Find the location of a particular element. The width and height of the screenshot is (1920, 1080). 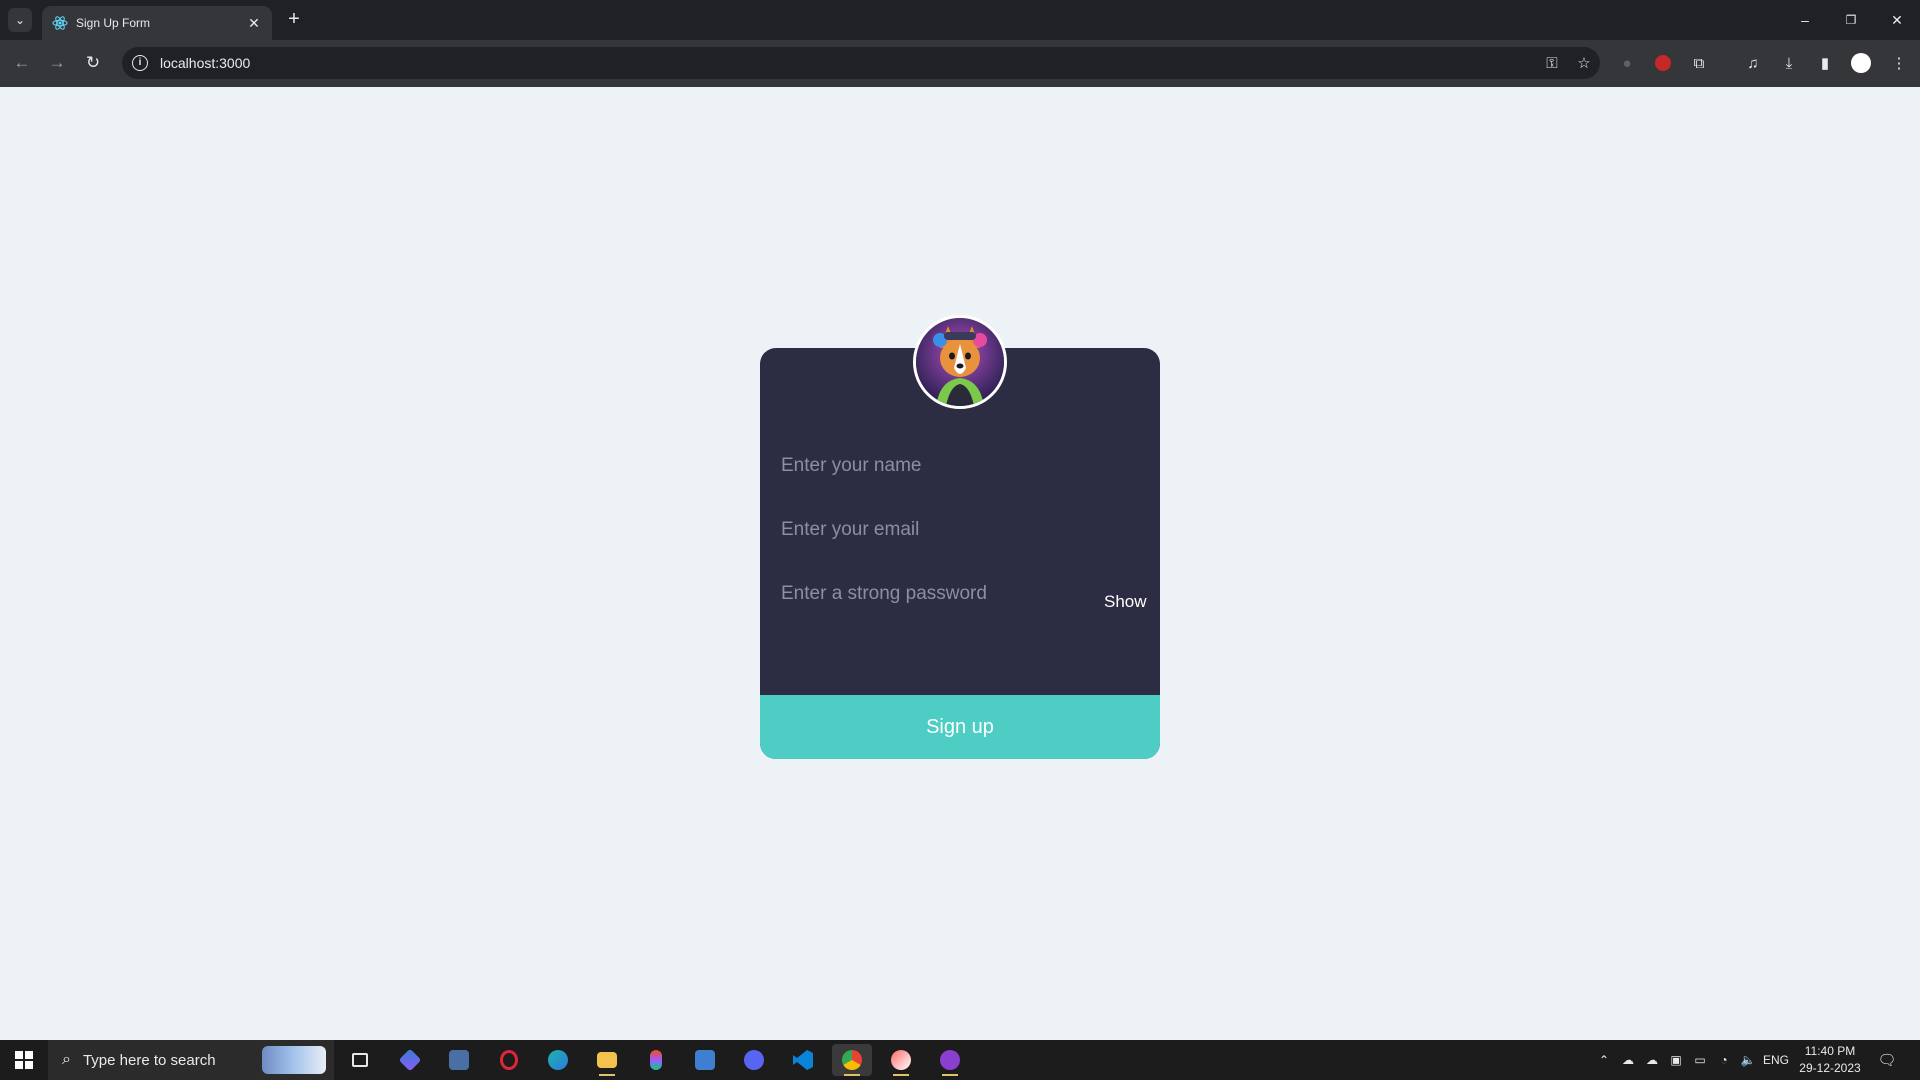

windows-logo-icon is located at coordinates (24, 1060).